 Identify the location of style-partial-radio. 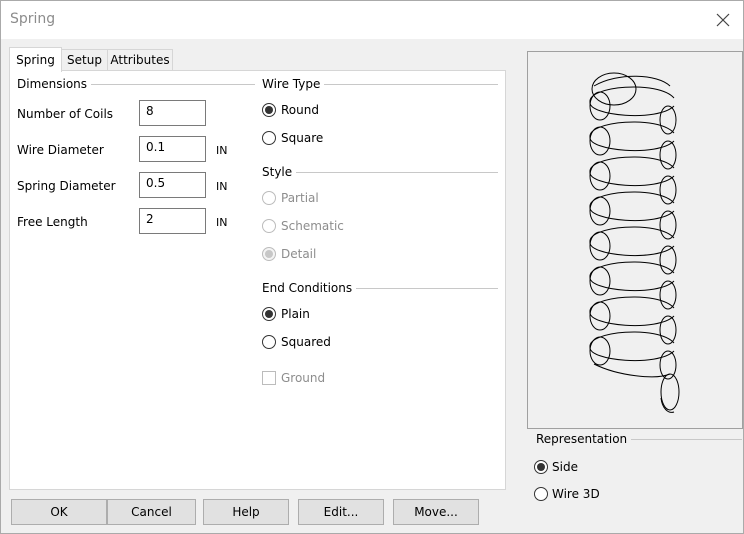
(269, 198).